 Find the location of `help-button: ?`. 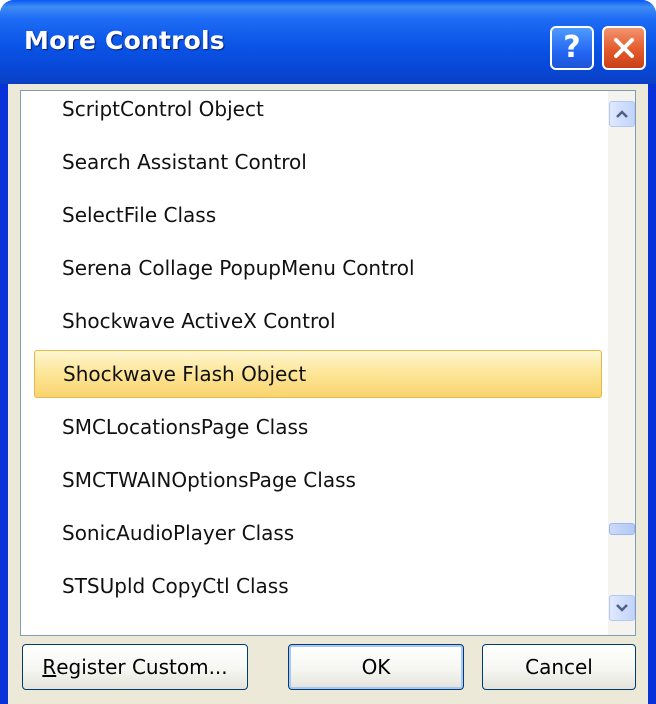

help-button: ? is located at coordinates (572, 48).